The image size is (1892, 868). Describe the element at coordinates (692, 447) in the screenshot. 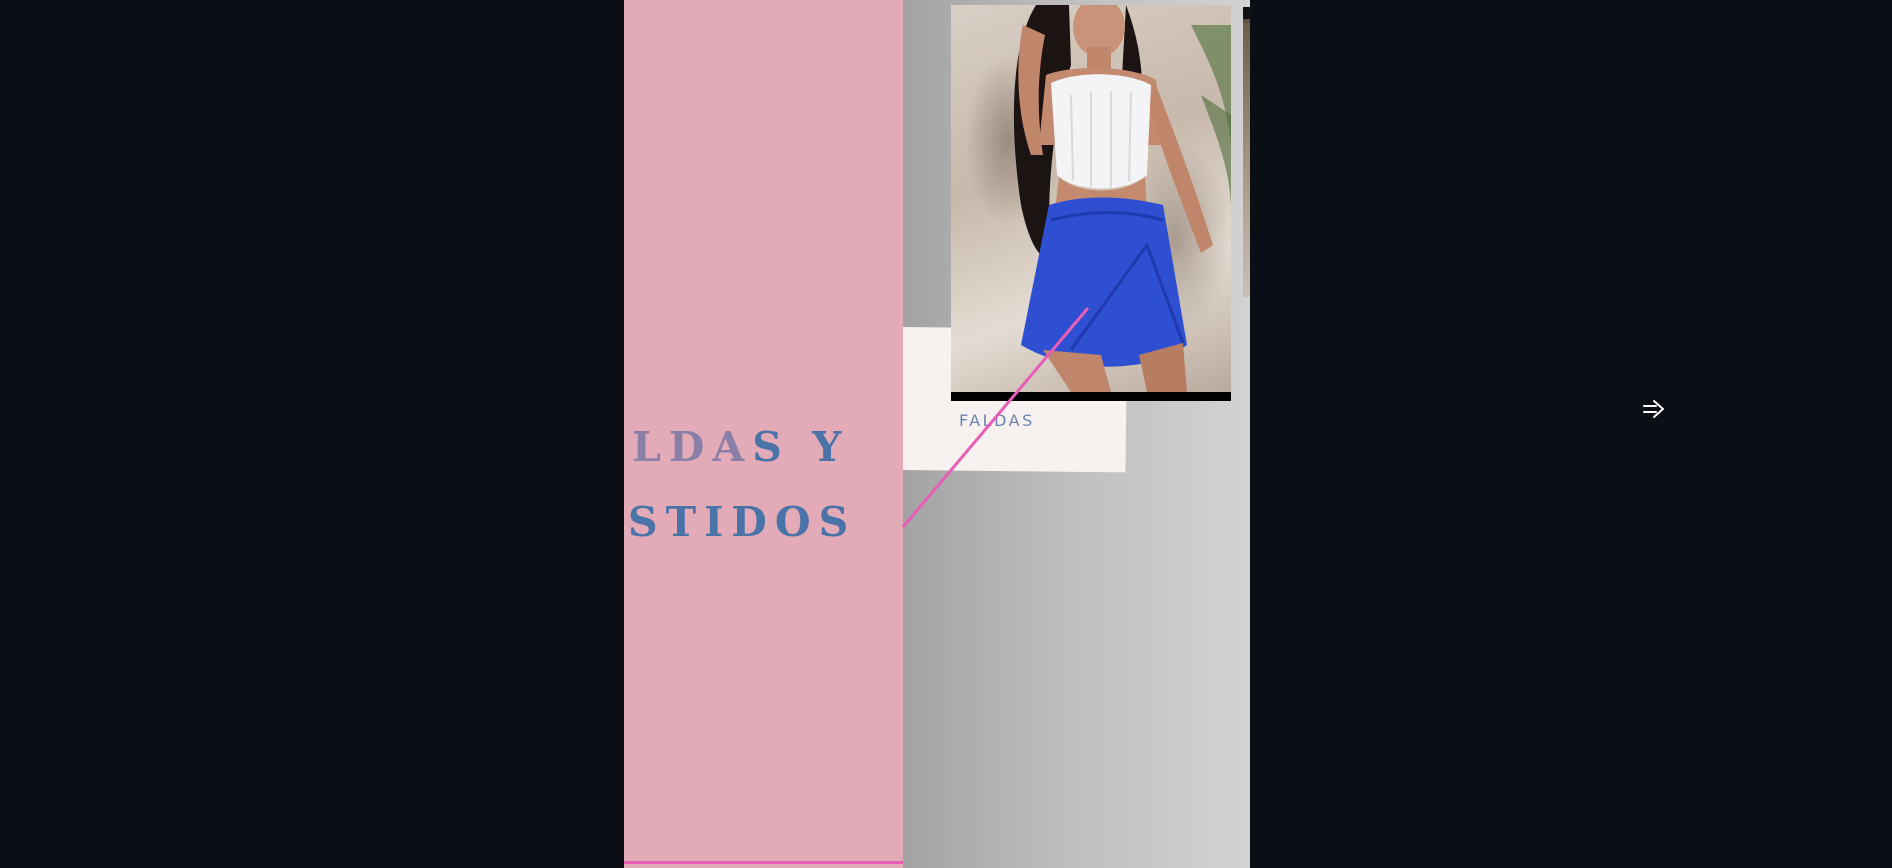

I see `title-line-1-fade: LDA` at that location.